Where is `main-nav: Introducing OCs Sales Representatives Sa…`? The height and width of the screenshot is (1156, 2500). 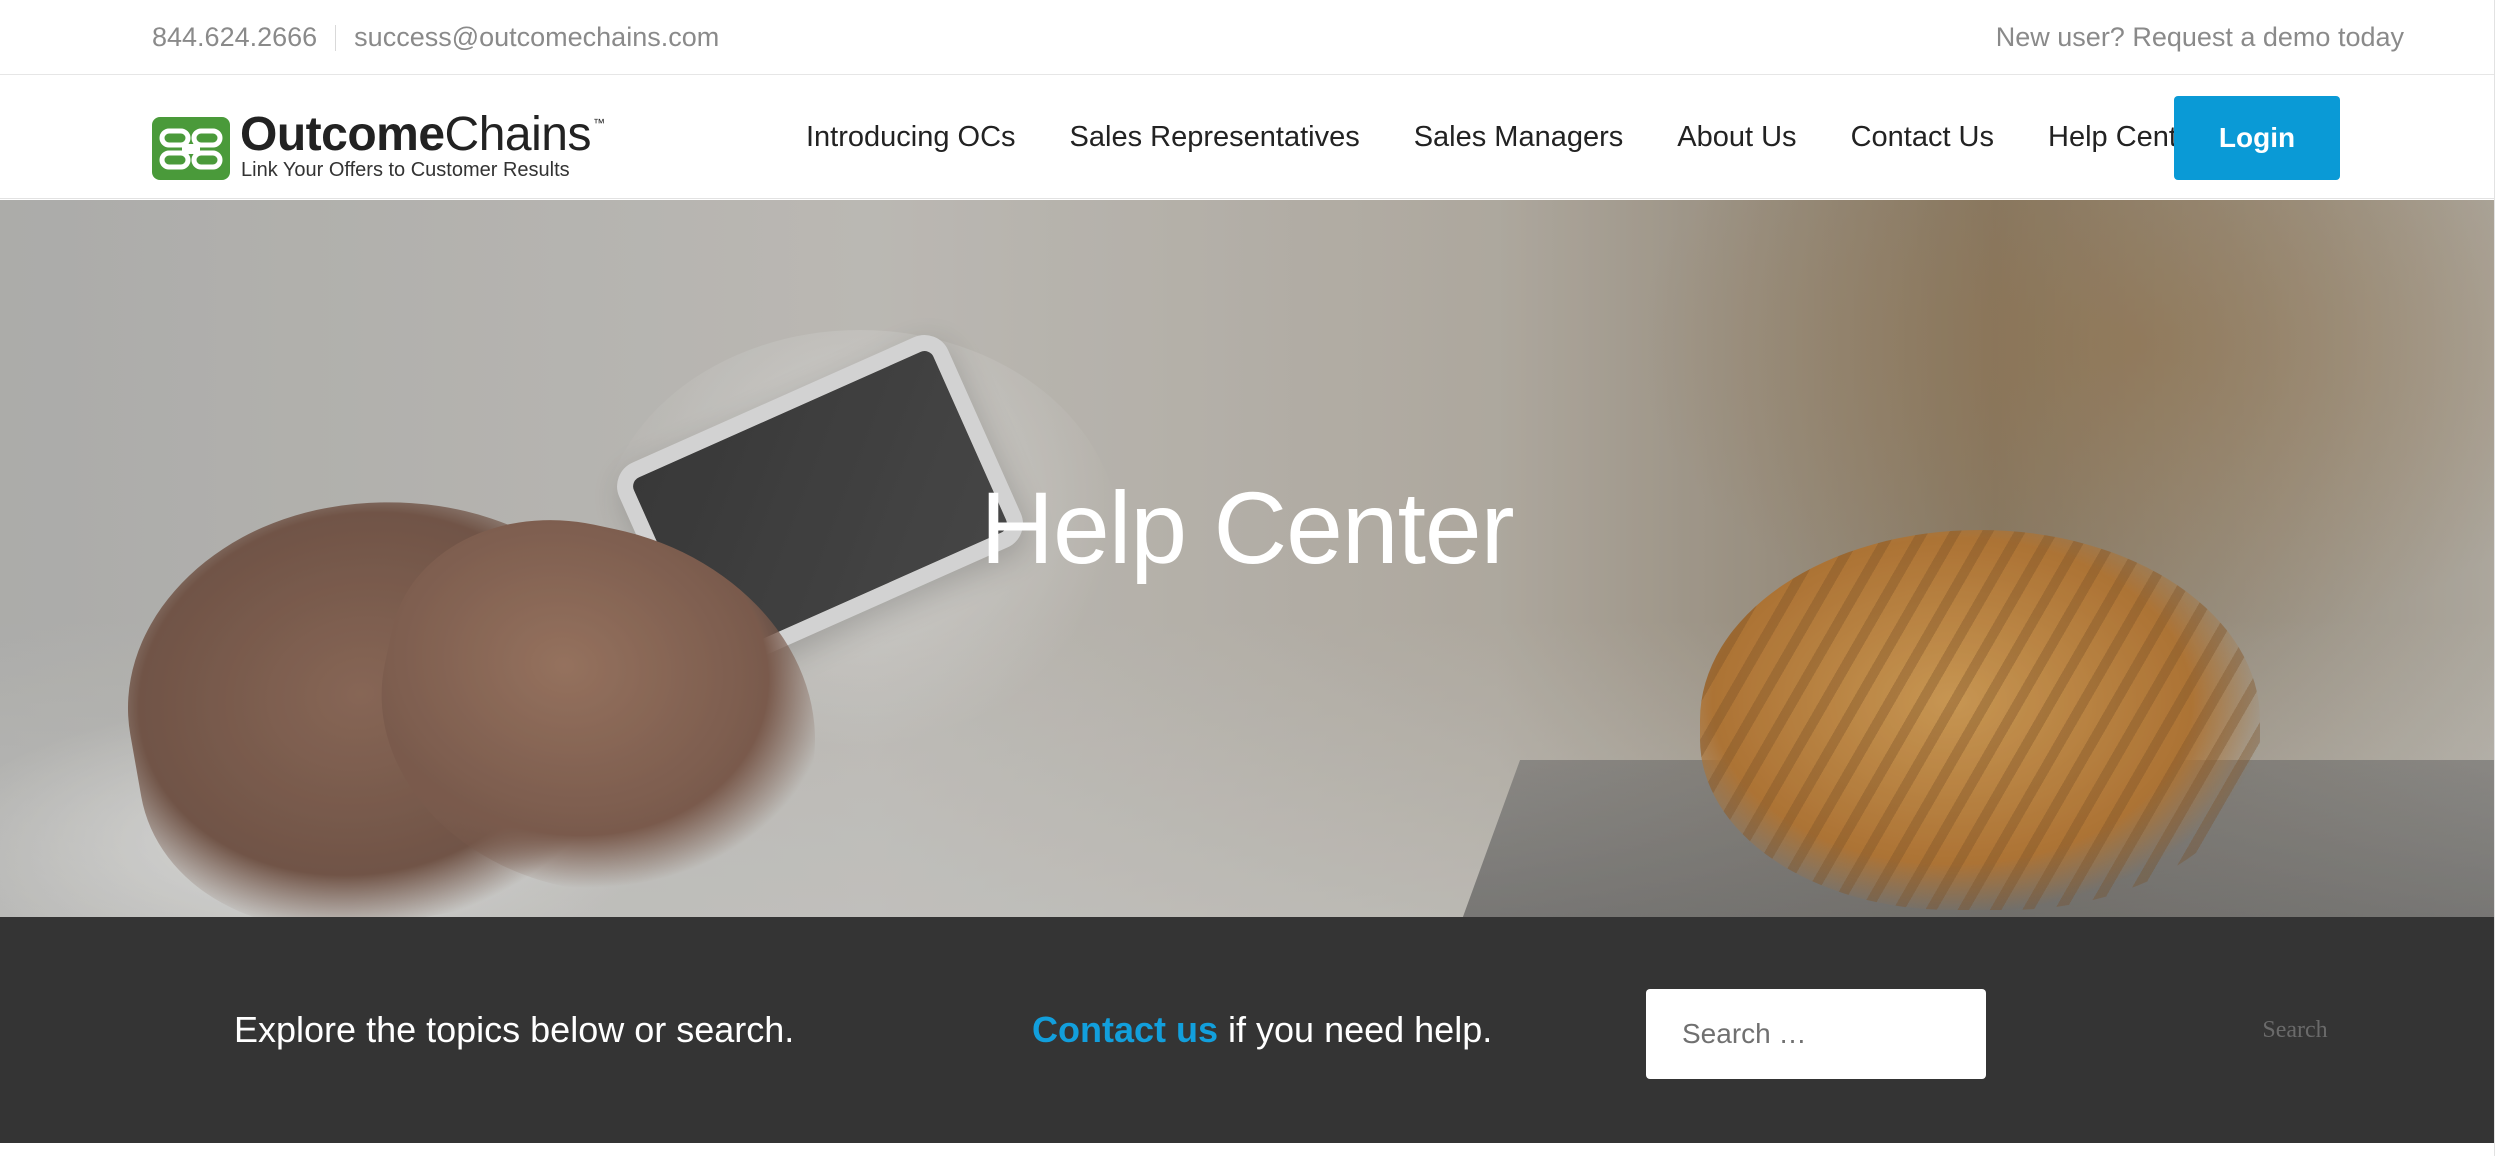
main-nav: Introducing OCs Sales Representatives Sa… is located at coordinates (1504, 137).